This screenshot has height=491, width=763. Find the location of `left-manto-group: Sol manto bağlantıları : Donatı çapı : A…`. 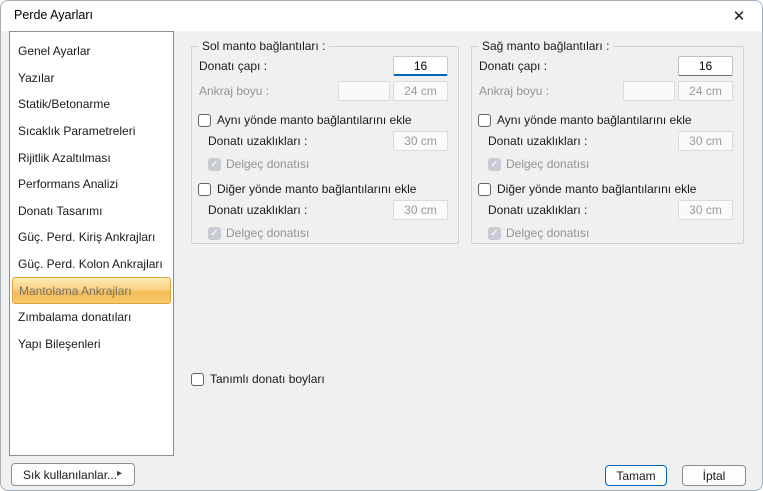

left-manto-group: Sol manto bağlantıları : Donatı çapı : A… is located at coordinates (325, 141).